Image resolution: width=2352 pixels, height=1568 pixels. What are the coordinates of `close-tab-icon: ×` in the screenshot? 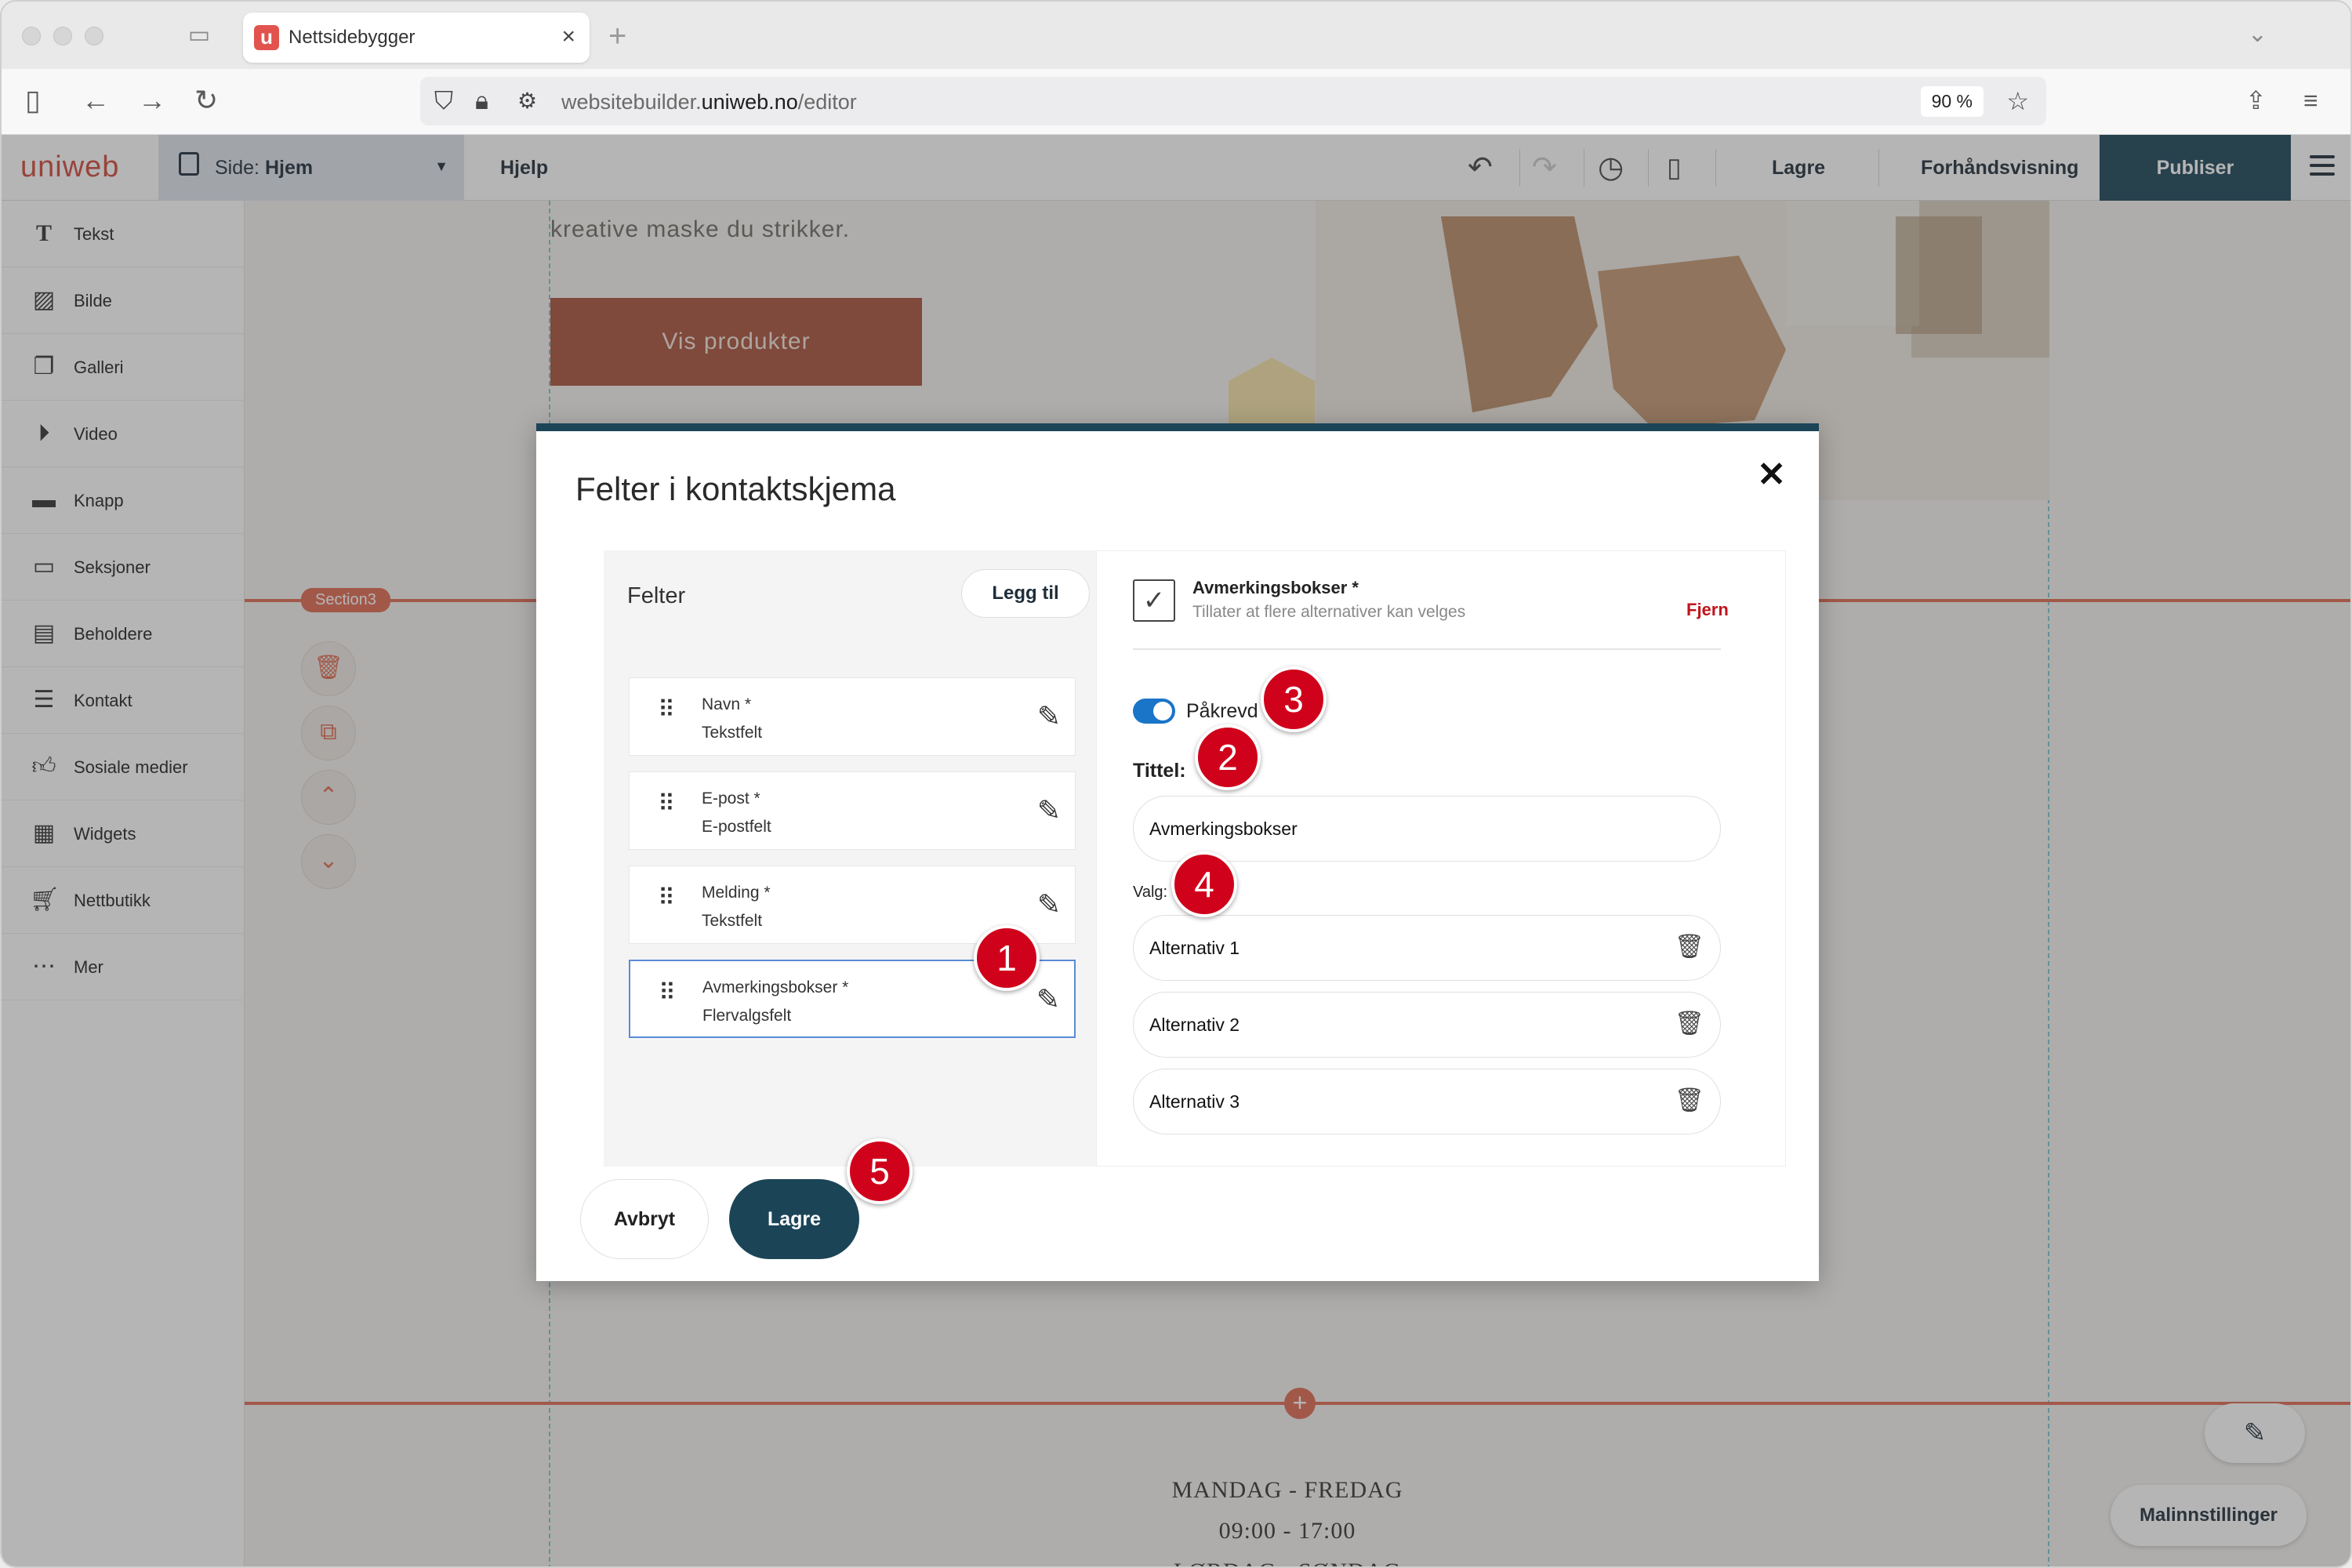 It's located at (568, 37).